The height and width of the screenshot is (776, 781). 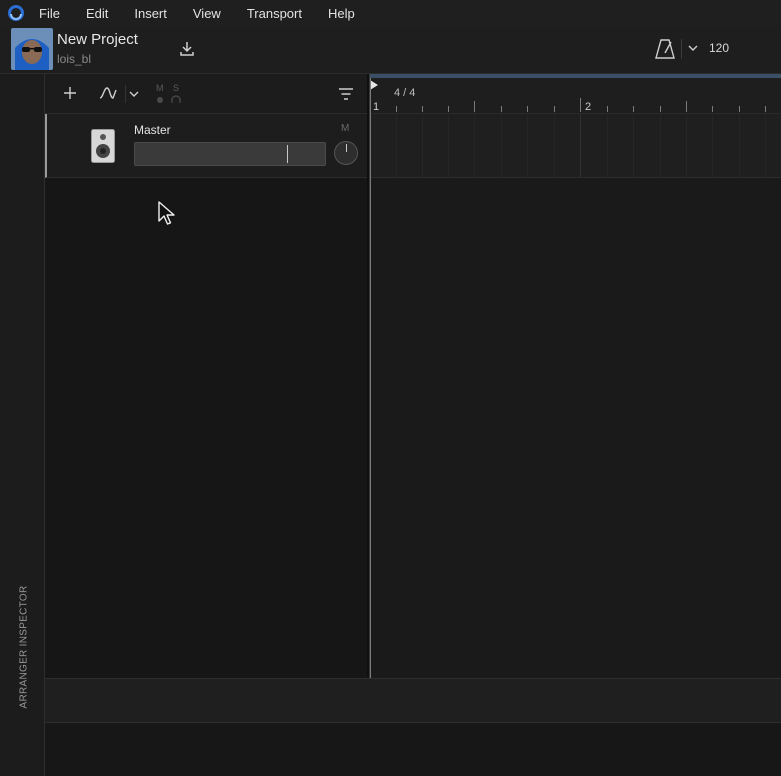 What do you see at coordinates (170, 94) in the screenshot?
I see `mute-solo-indicator: M S` at bounding box center [170, 94].